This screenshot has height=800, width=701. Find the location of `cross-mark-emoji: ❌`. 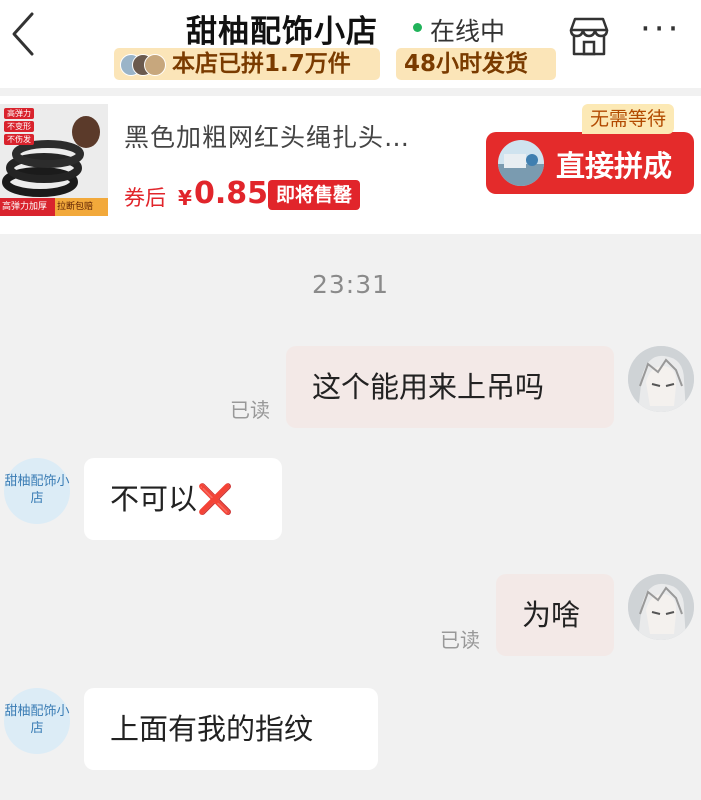

cross-mark-emoji: ❌ is located at coordinates (215, 499).